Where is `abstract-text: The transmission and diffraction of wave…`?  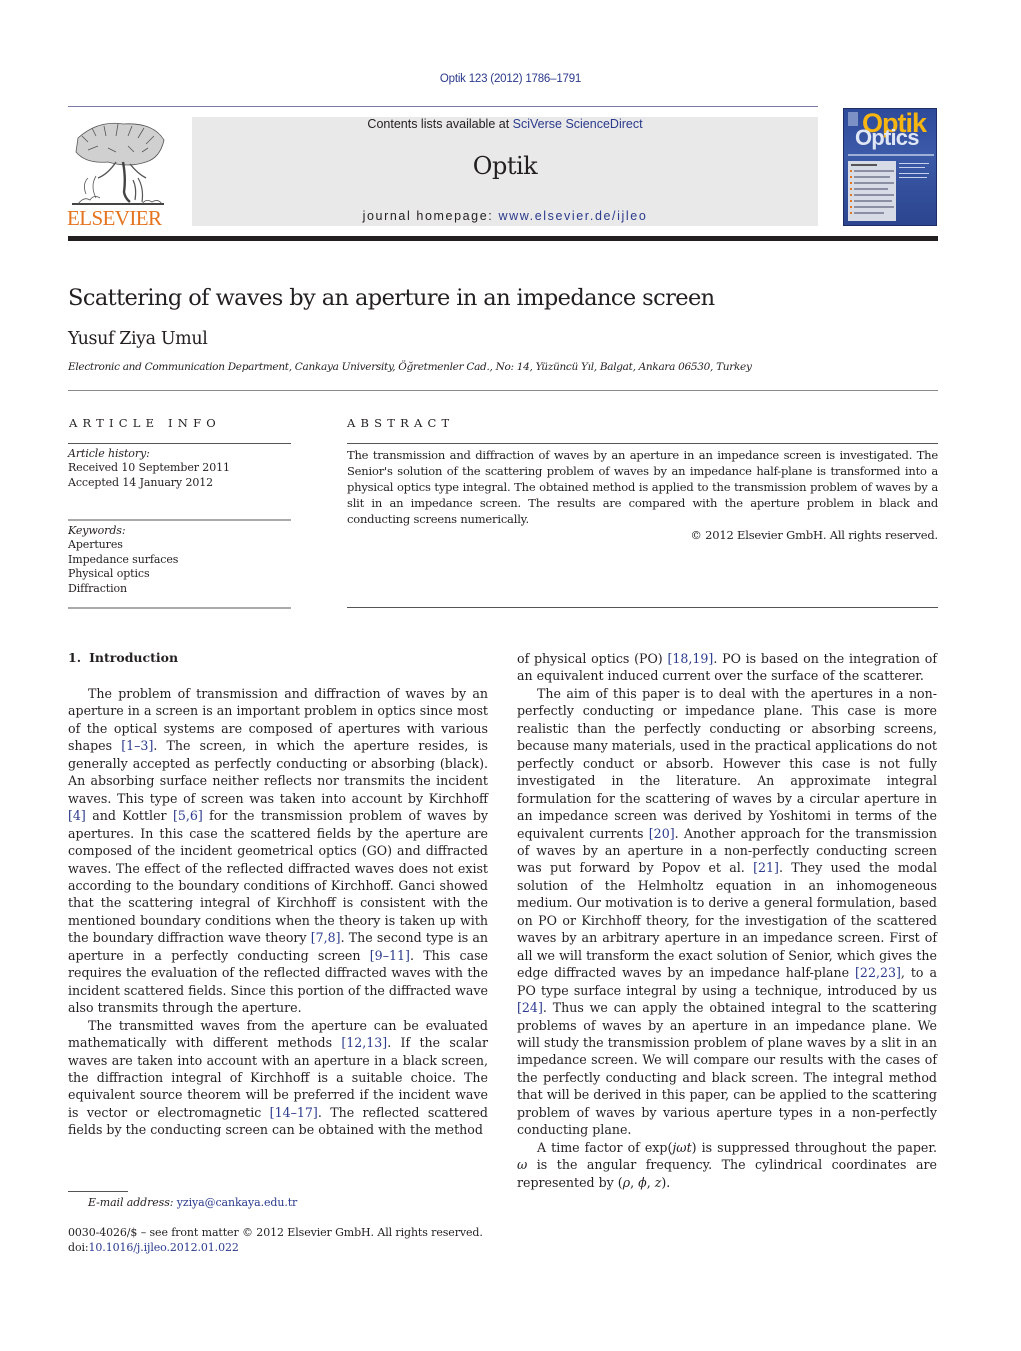 abstract-text: The transmission and diffraction of wave… is located at coordinates (642, 487).